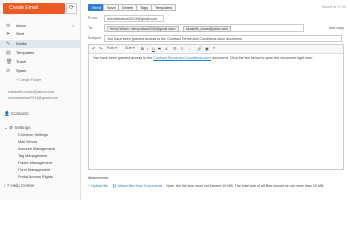 The width and height of the screenshot is (350, 240). What do you see at coordinates (189, 48) in the screenshot?
I see `align-icon: ⫶` at bounding box center [189, 48].